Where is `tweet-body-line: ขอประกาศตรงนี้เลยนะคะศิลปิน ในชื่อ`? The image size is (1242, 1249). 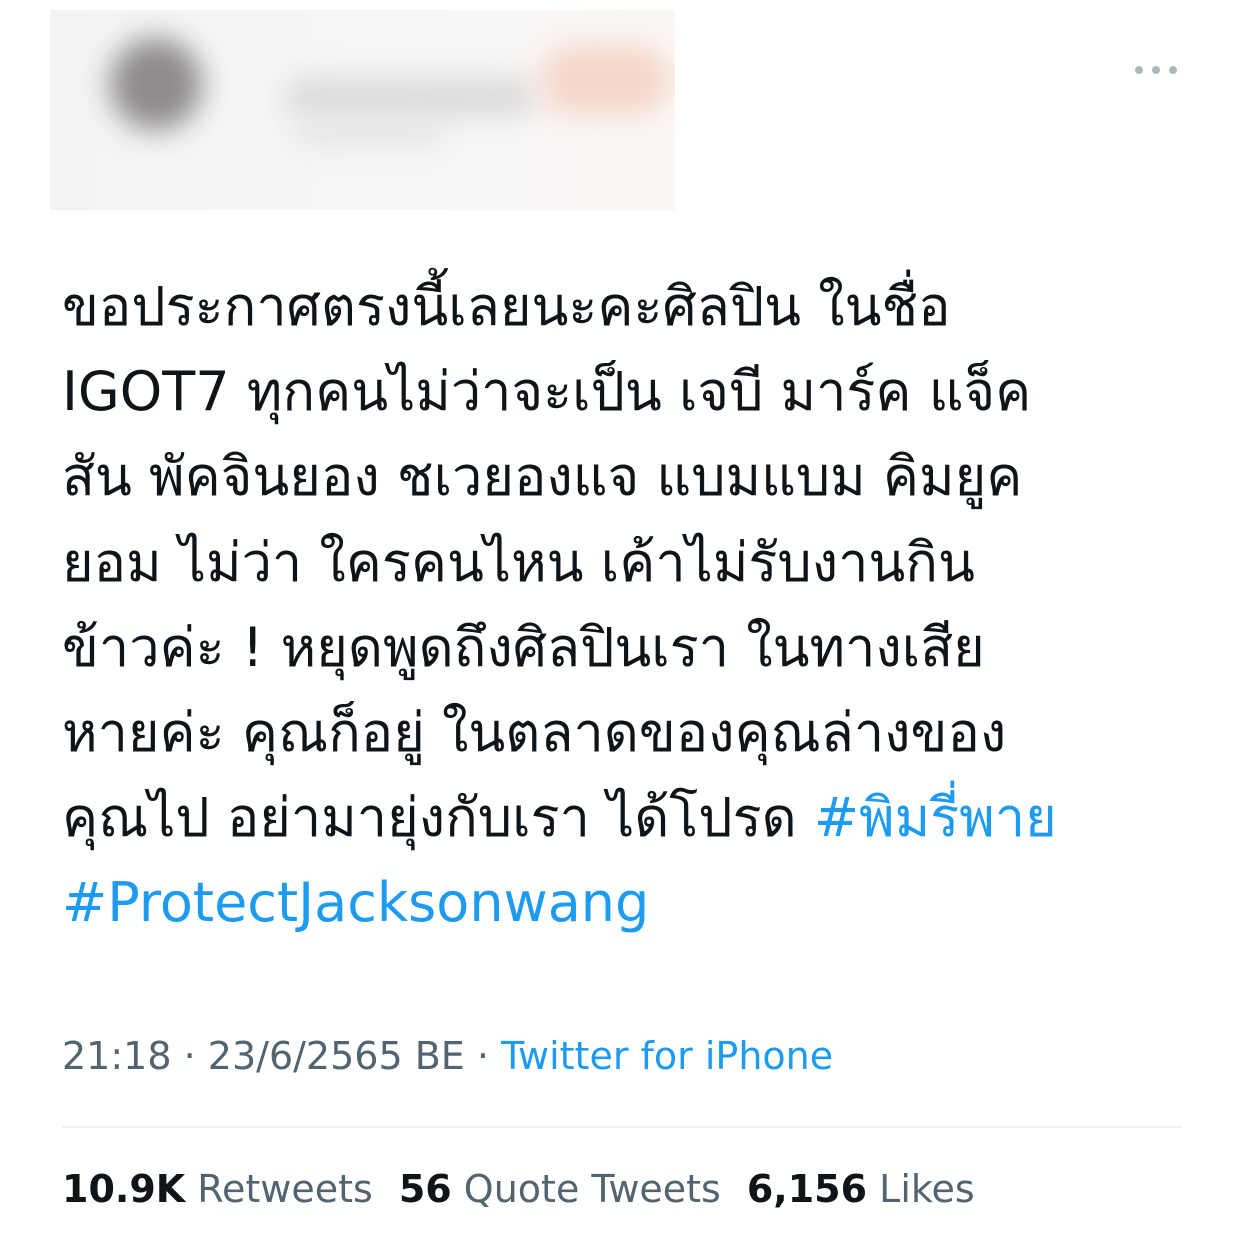
tweet-body-line: ขอประกาศตรงนี้เลยนะคะศิลปิน ในชื่อ is located at coordinates (506, 306).